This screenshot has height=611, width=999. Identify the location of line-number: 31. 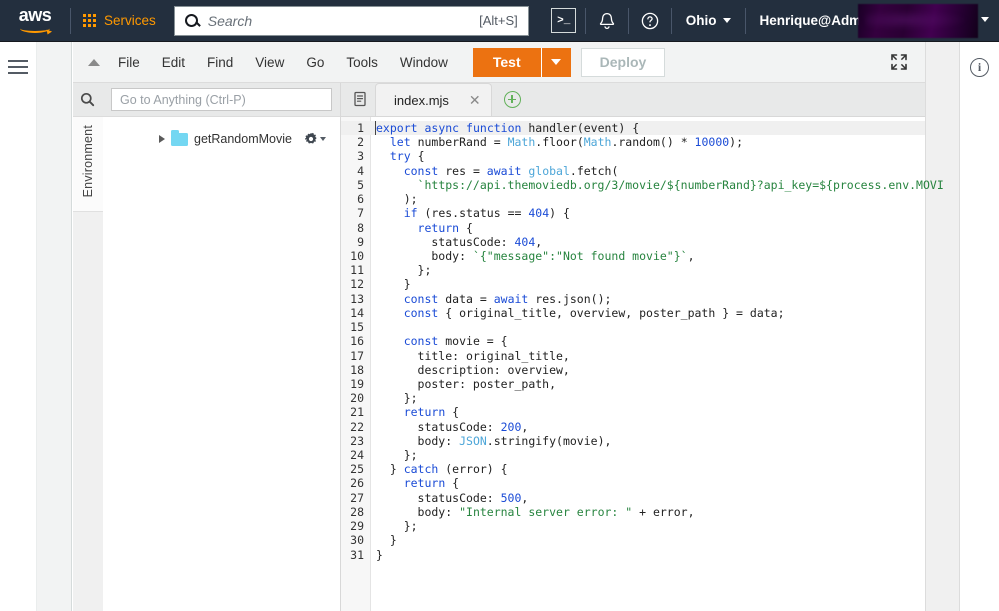
(357, 554).